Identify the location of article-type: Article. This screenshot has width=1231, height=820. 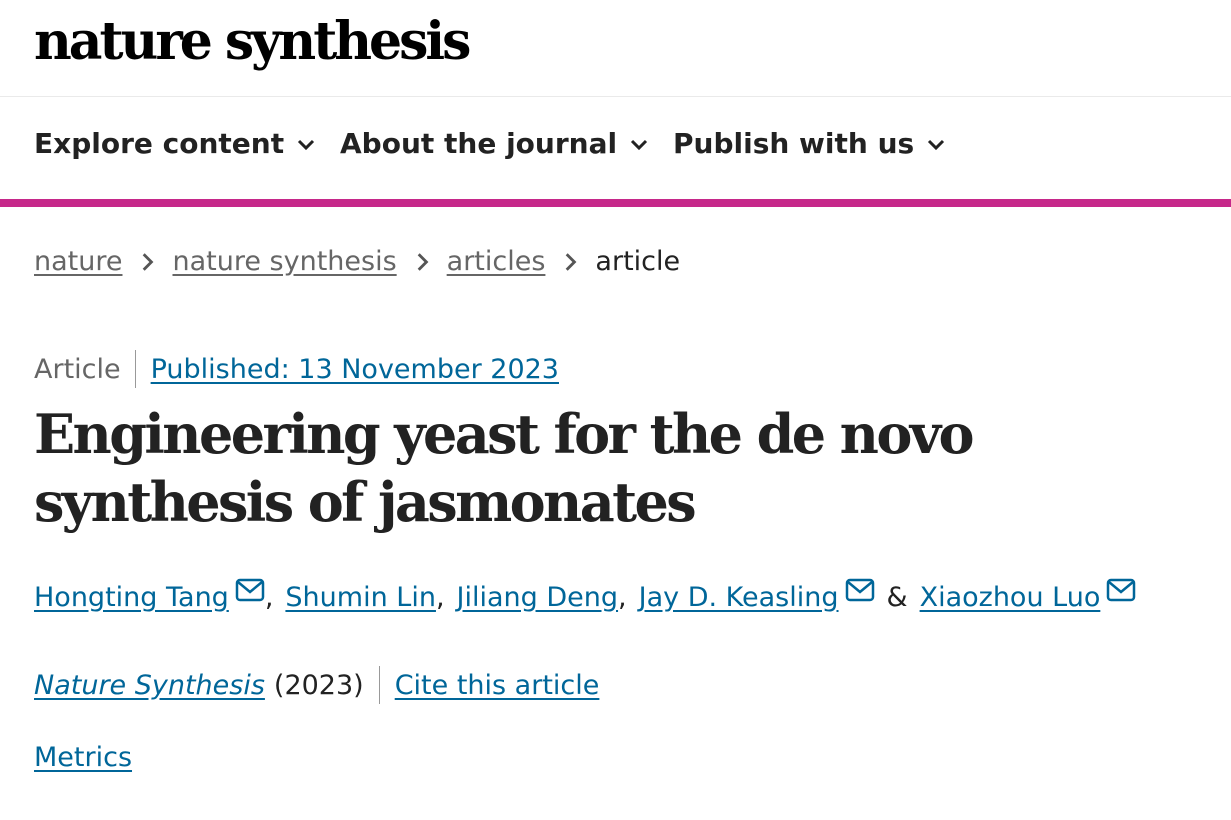
(77, 369).